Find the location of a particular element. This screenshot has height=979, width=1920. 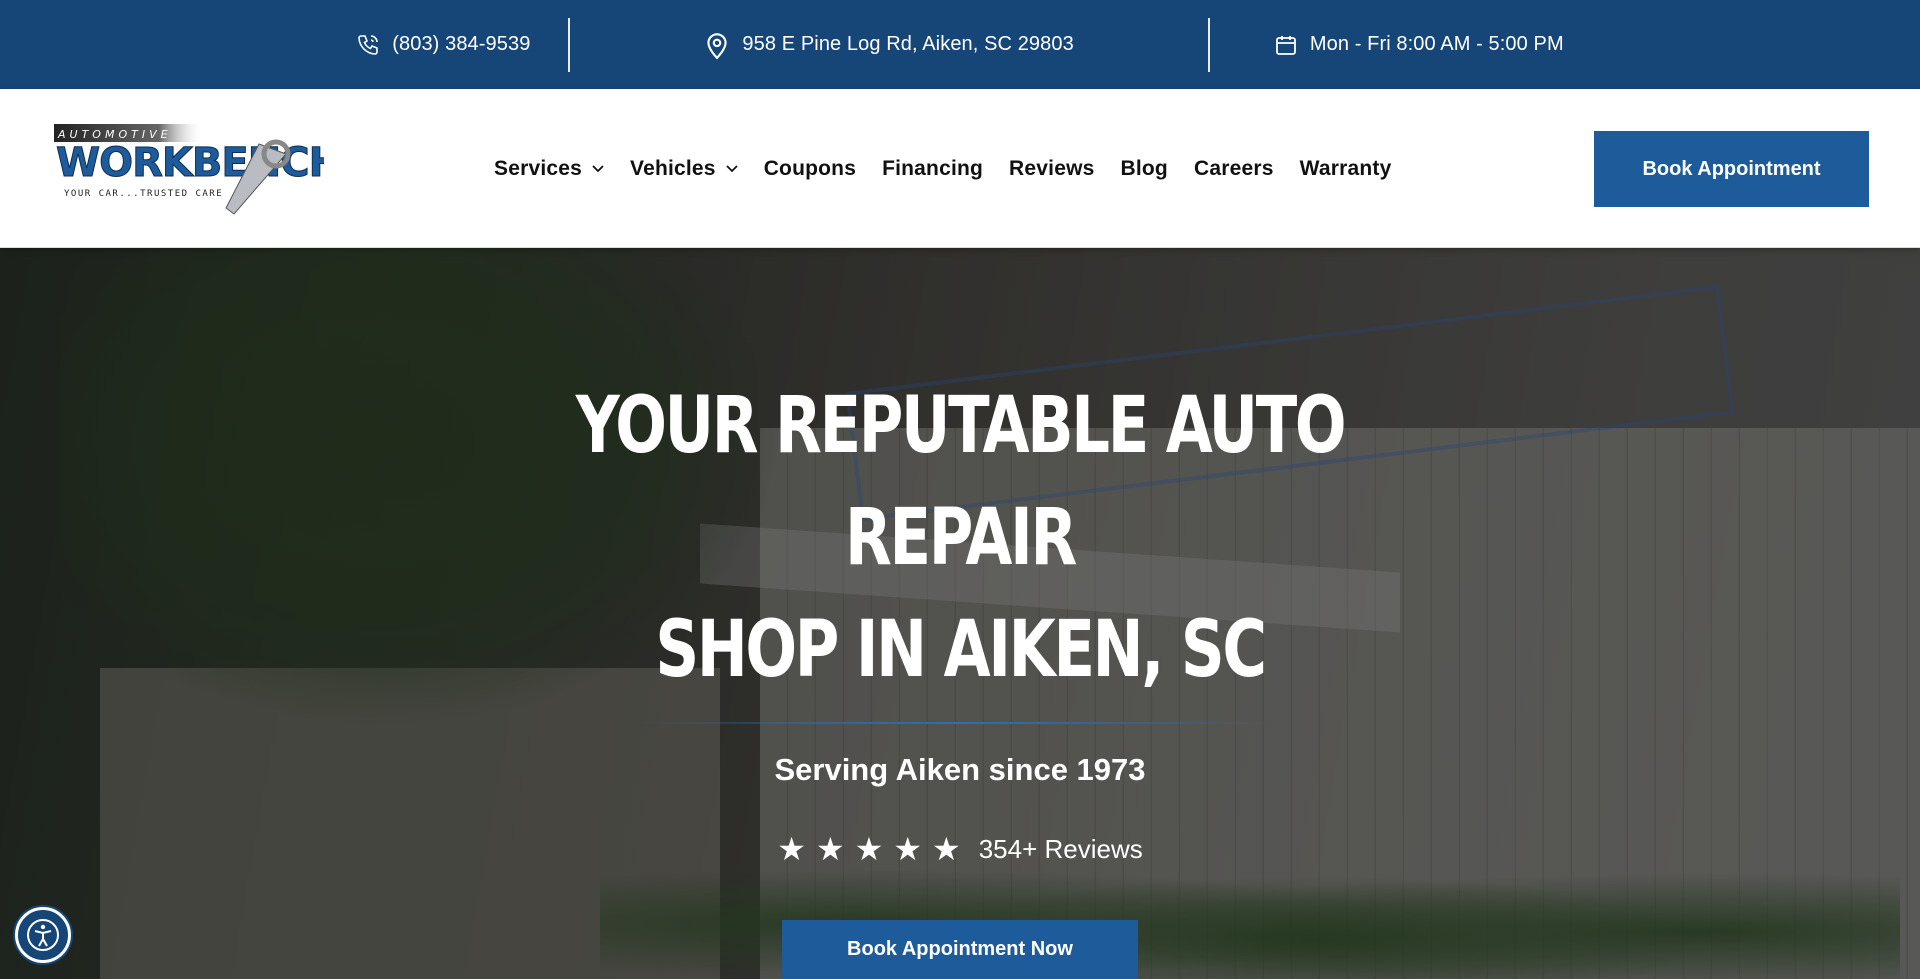

nav-reviews: Reviews is located at coordinates (1051, 169).